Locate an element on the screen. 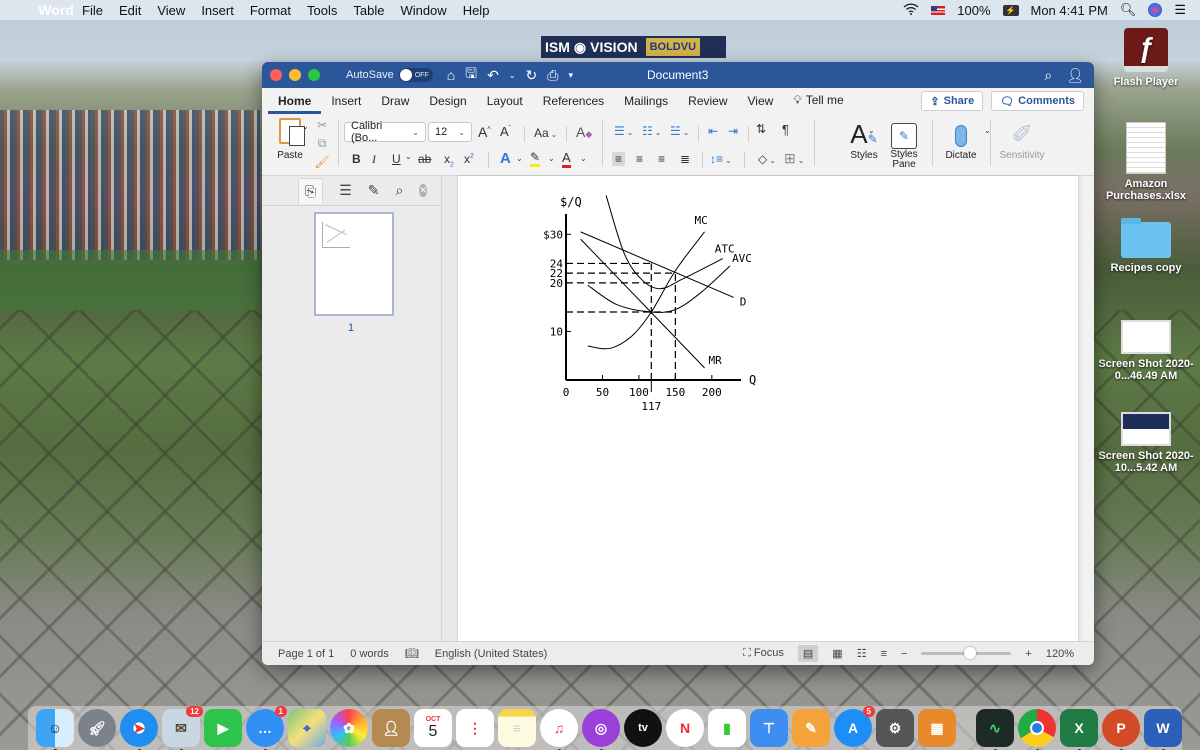 The image size is (1200, 750). outline-view-icon: ☷ is located at coordinates (862, 653).